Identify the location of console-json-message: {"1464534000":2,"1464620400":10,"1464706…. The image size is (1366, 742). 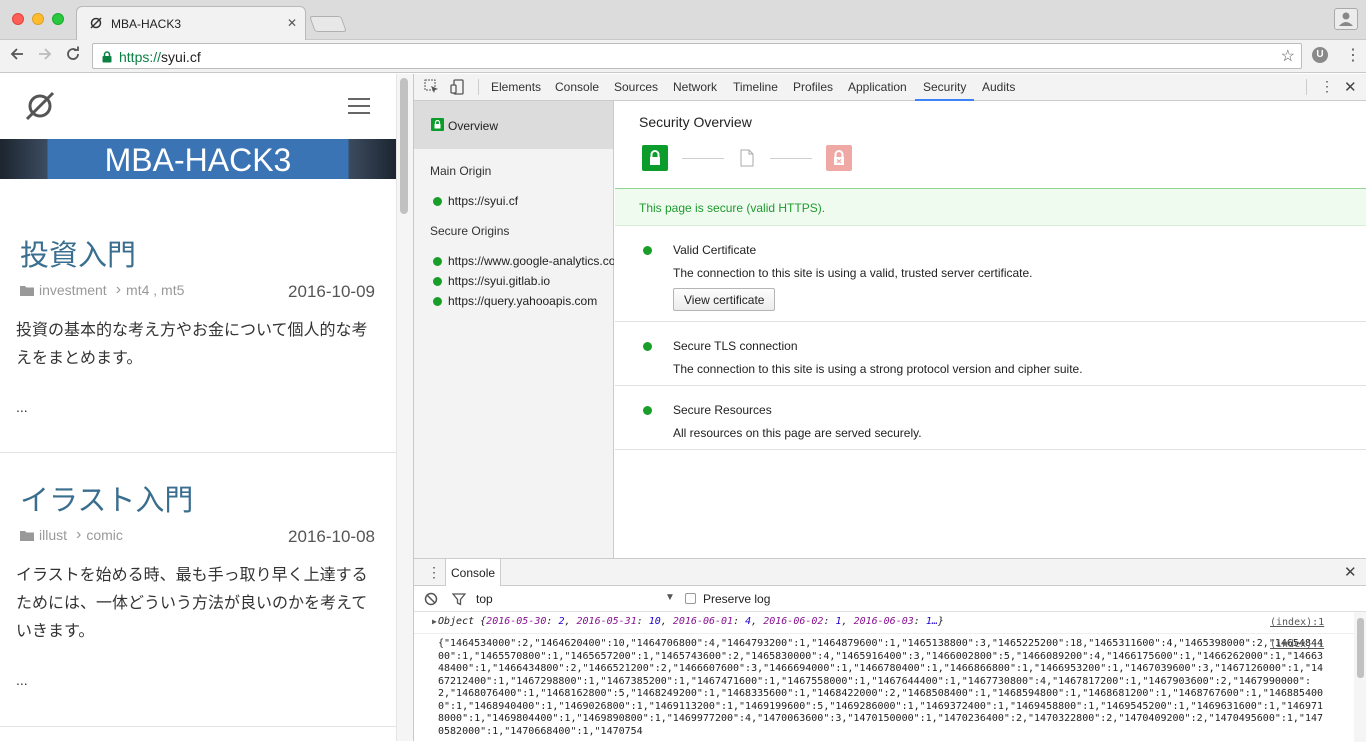
(881, 687).